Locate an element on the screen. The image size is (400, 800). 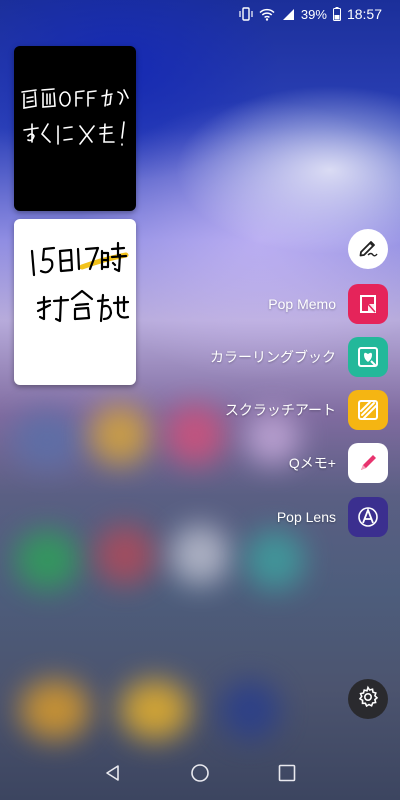
pen-write-icon is located at coordinates (368, 249).